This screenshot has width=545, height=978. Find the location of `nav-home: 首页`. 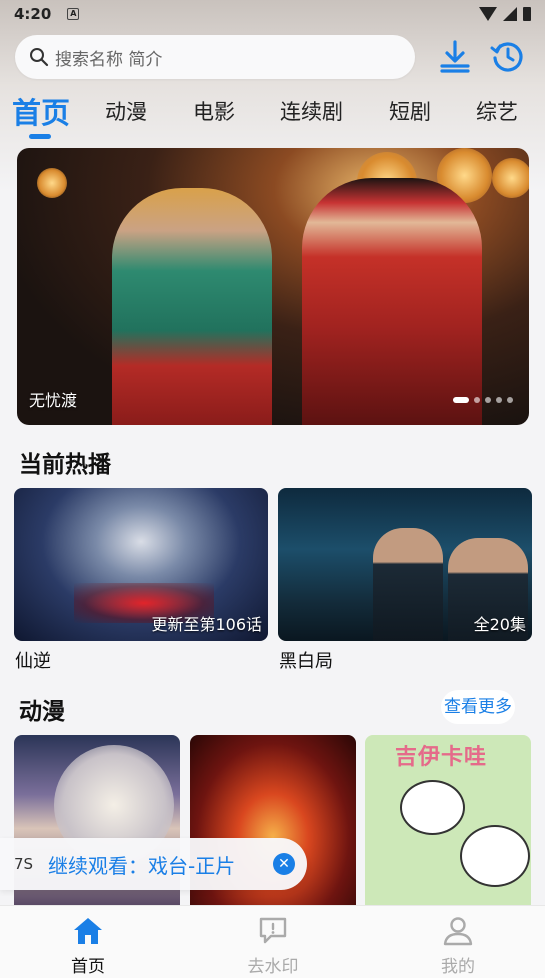

nav-home: 首页 is located at coordinates (88, 946).